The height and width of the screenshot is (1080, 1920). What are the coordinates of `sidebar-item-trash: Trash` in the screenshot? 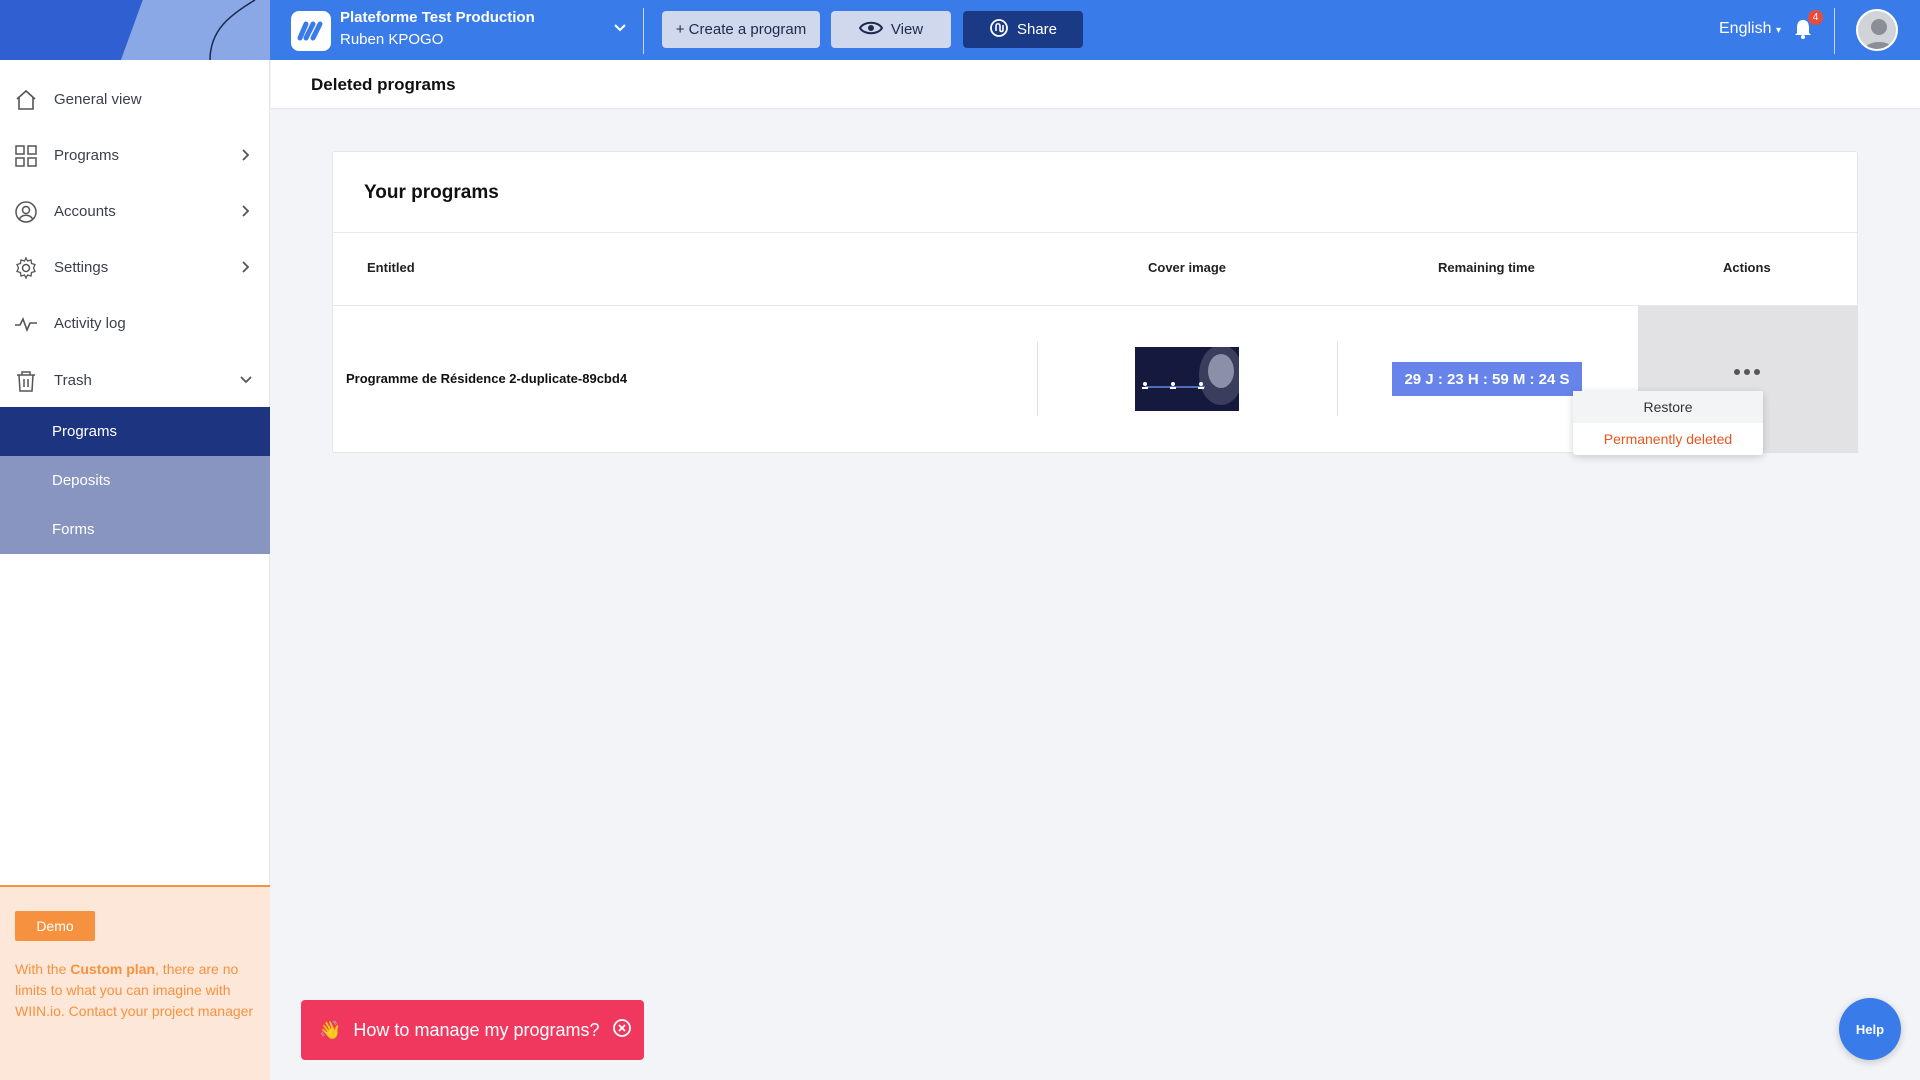 It's located at (135, 380).